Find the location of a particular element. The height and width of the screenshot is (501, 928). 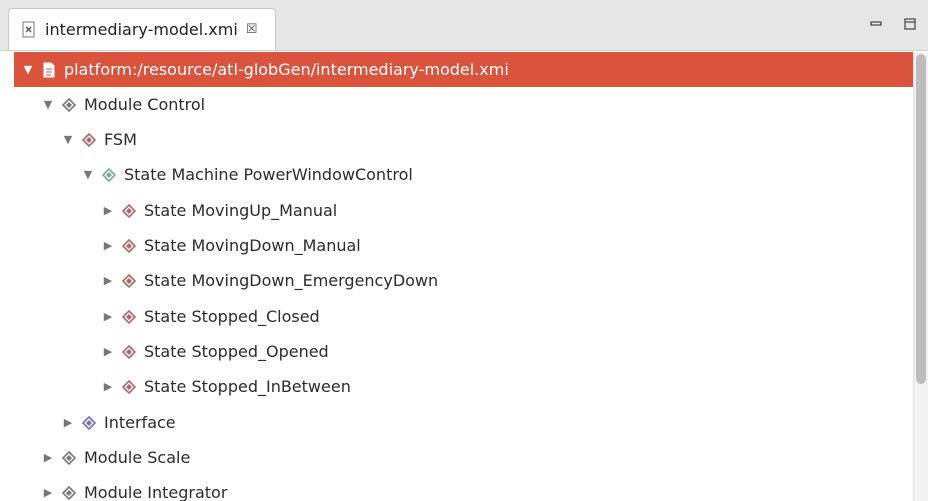

tree-item-label: State Stopped_InBetween is located at coordinates (247, 386).